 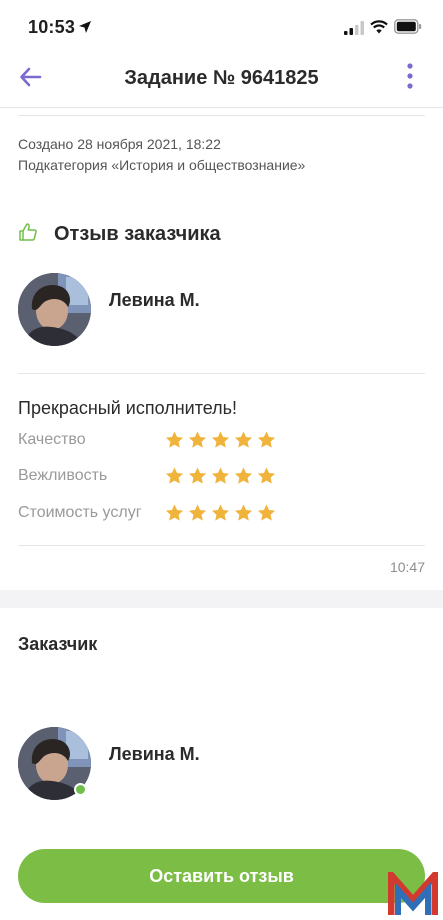 I want to click on nav-bar: Задание № 9641825, so click(x=221, y=80).